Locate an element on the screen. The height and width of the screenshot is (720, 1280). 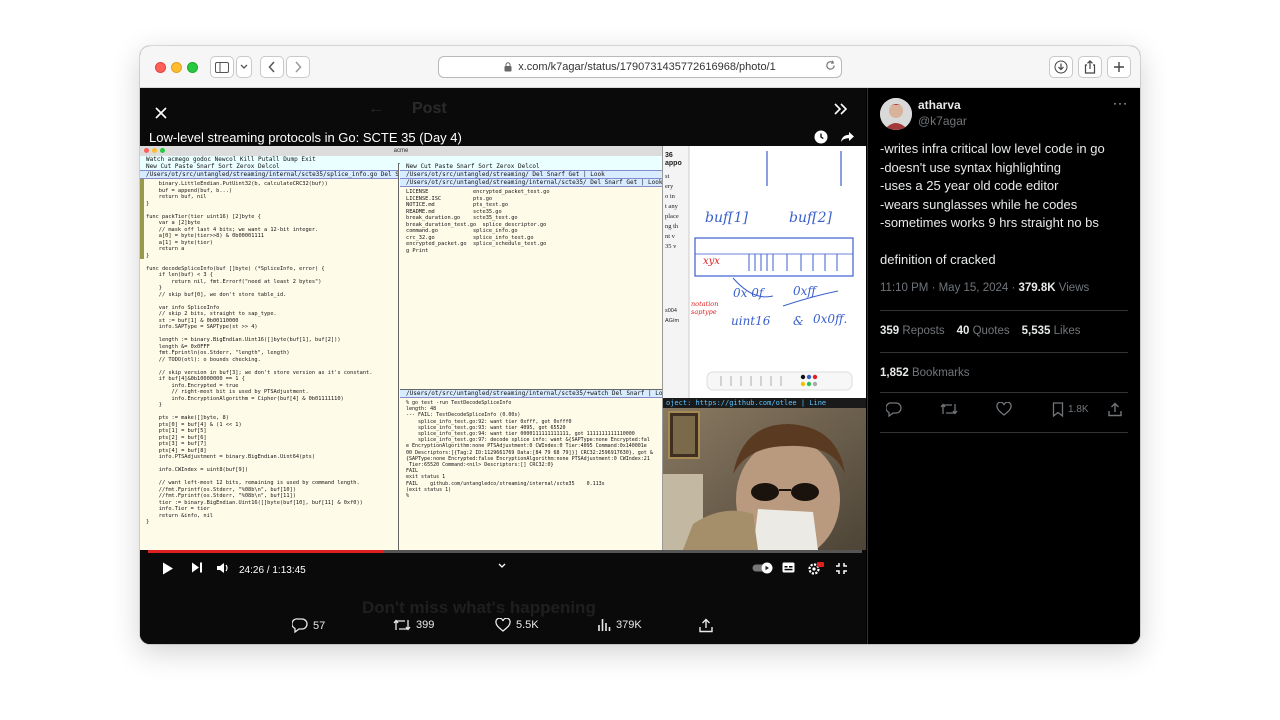
reply-icon is located at coordinates (894, 409).